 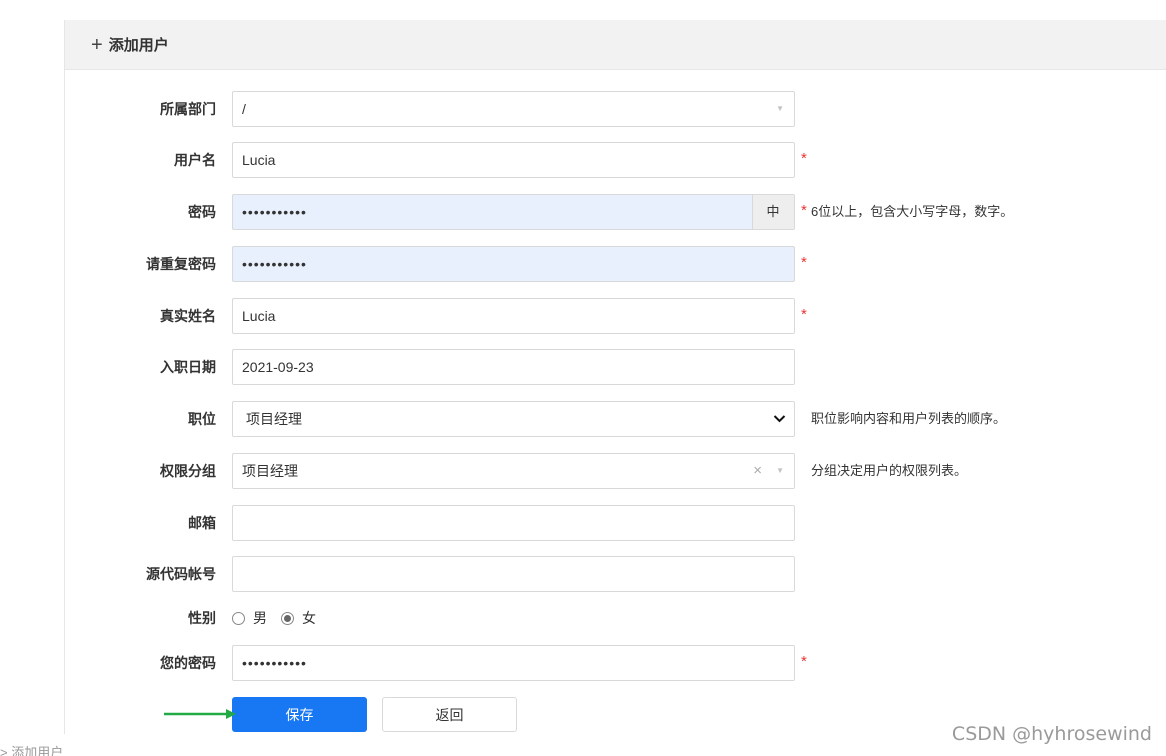 I want to click on join-date-label: 入职日期, so click(x=188, y=367).